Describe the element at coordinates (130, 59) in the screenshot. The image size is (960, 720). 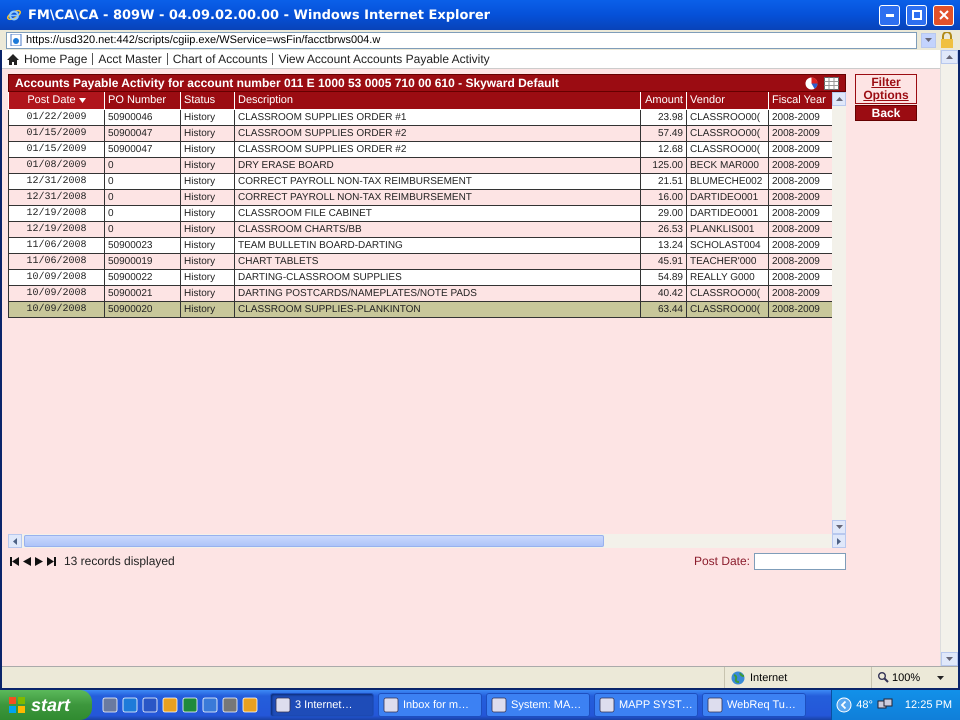
I see `nav-link: Acct Master` at that location.